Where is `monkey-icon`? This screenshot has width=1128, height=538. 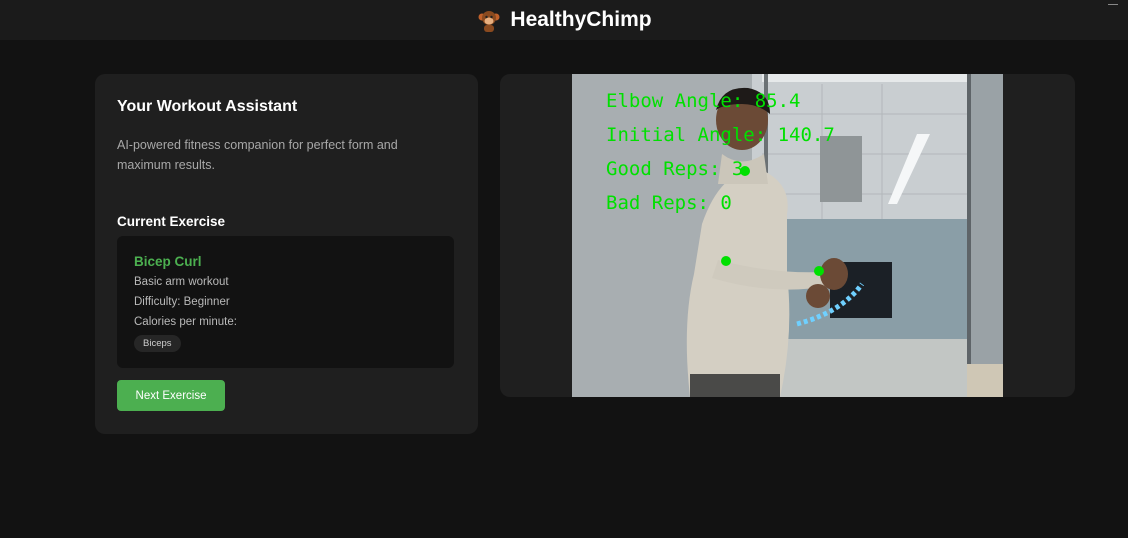 monkey-icon is located at coordinates (489, 21).